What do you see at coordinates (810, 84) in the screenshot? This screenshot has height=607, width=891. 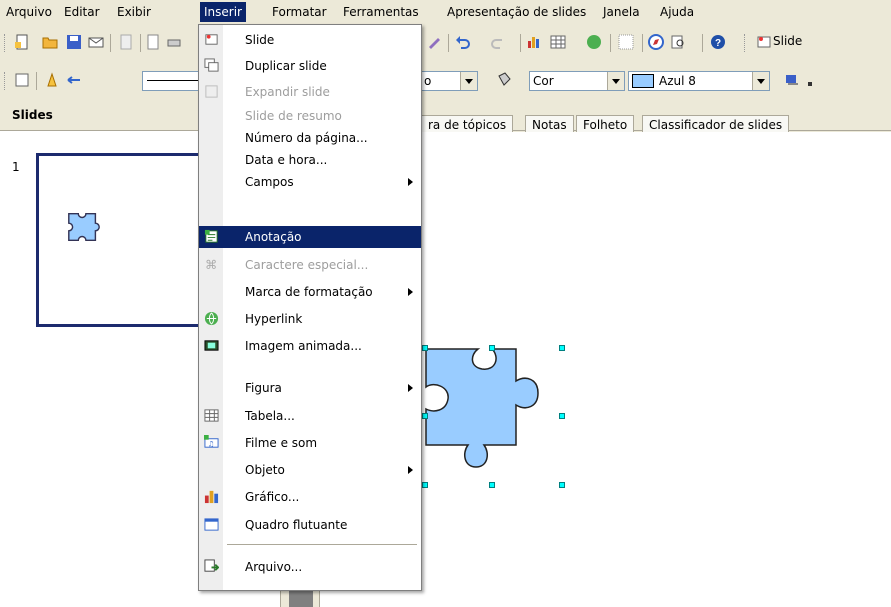 I see `toolbar-overflow-icon` at bounding box center [810, 84].